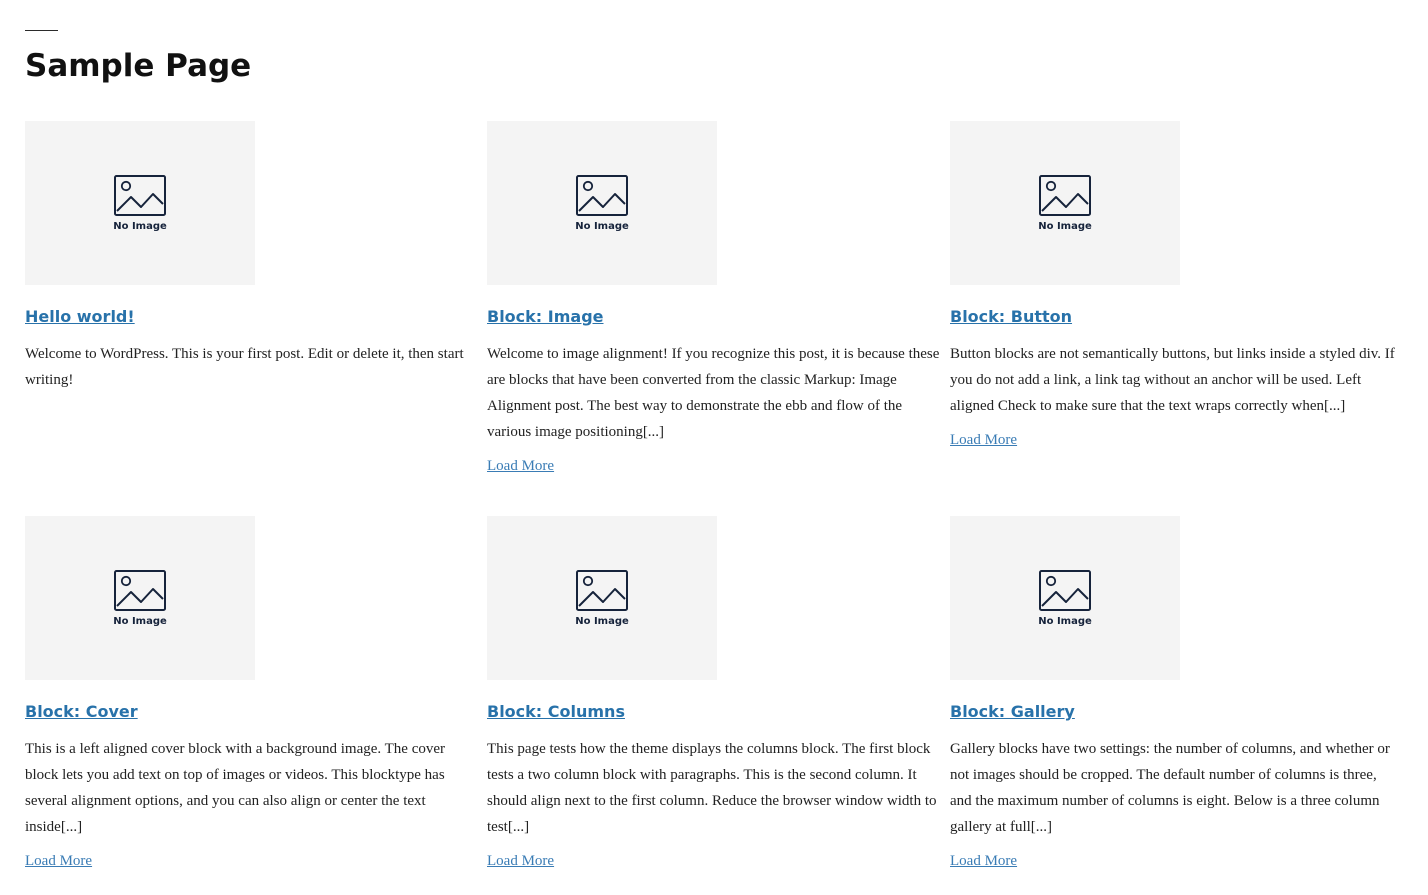  What do you see at coordinates (545, 317) in the screenshot?
I see `post-title-link: Block: Image` at bounding box center [545, 317].